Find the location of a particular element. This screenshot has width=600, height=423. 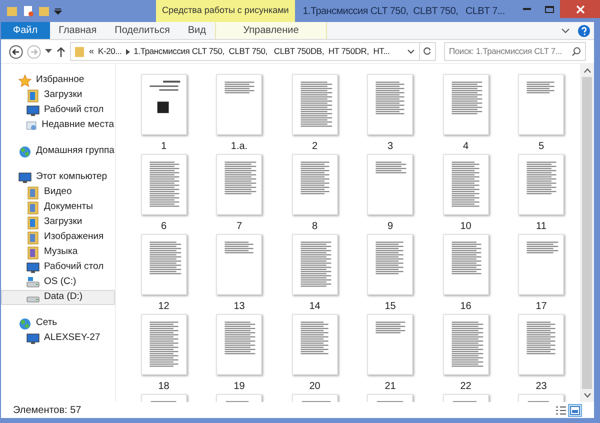

file-name: 12 is located at coordinates (164, 306).